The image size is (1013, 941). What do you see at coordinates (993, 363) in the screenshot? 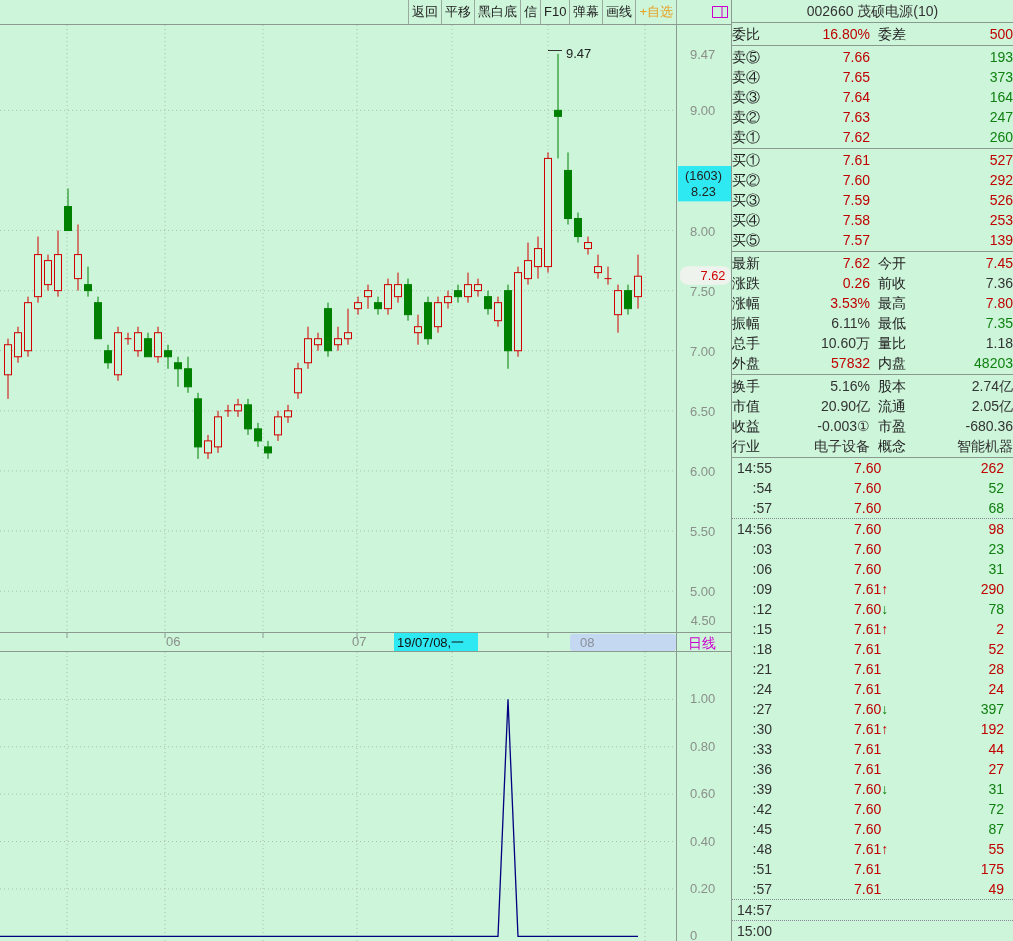
I see `quote-value: 48203` at bounding box center [993, 363].